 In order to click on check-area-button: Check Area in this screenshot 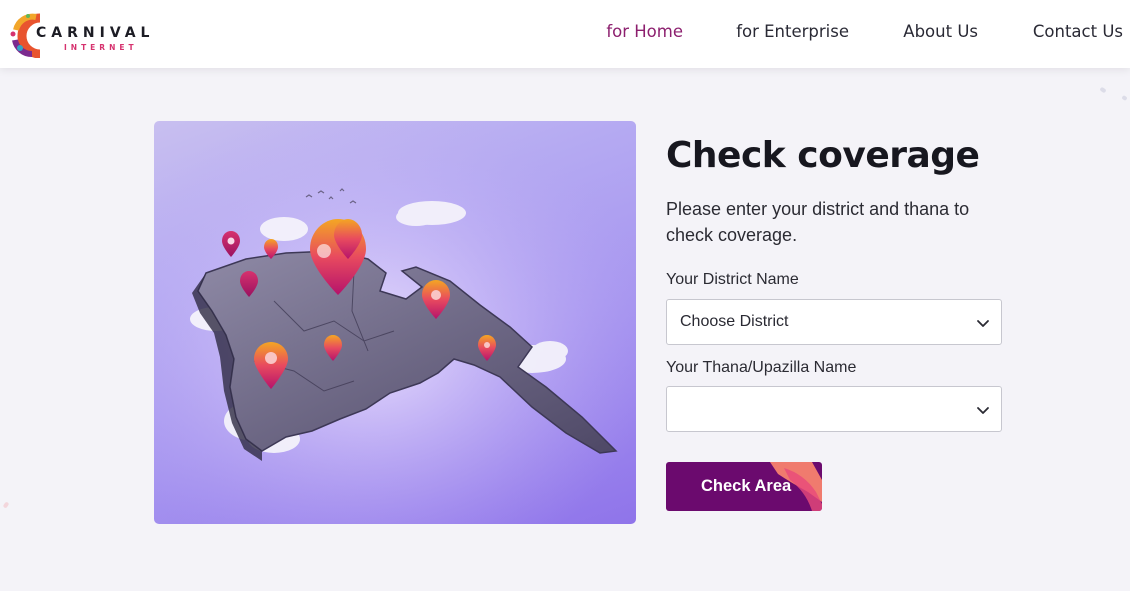, I will do `click(744, 486)`.